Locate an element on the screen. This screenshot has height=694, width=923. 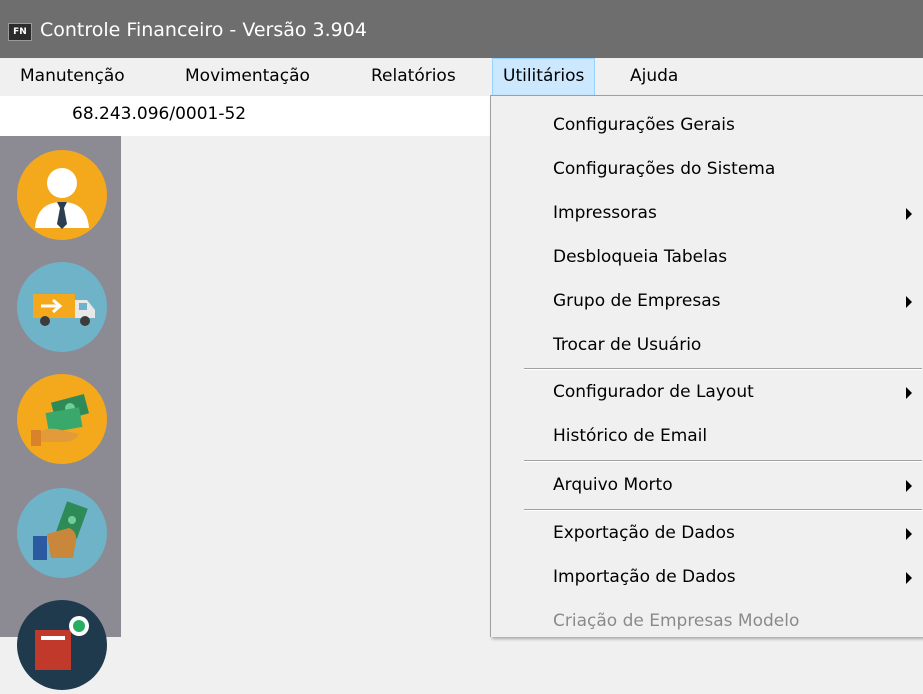
menu-item-exportacao-dados: Exportação de Dados is located at coordinates (707, 534).